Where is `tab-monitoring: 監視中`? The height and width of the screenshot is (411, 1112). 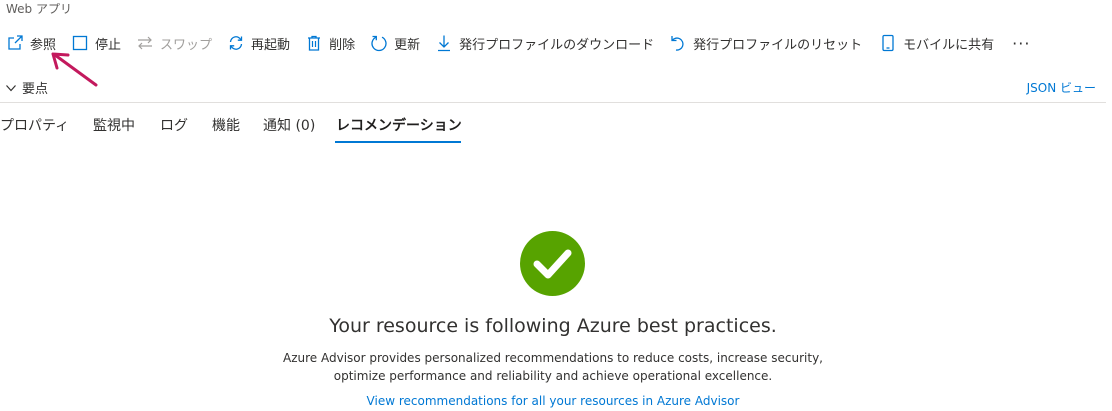 tab-monitoring: 監視中 is located at coordinates (114, 125).